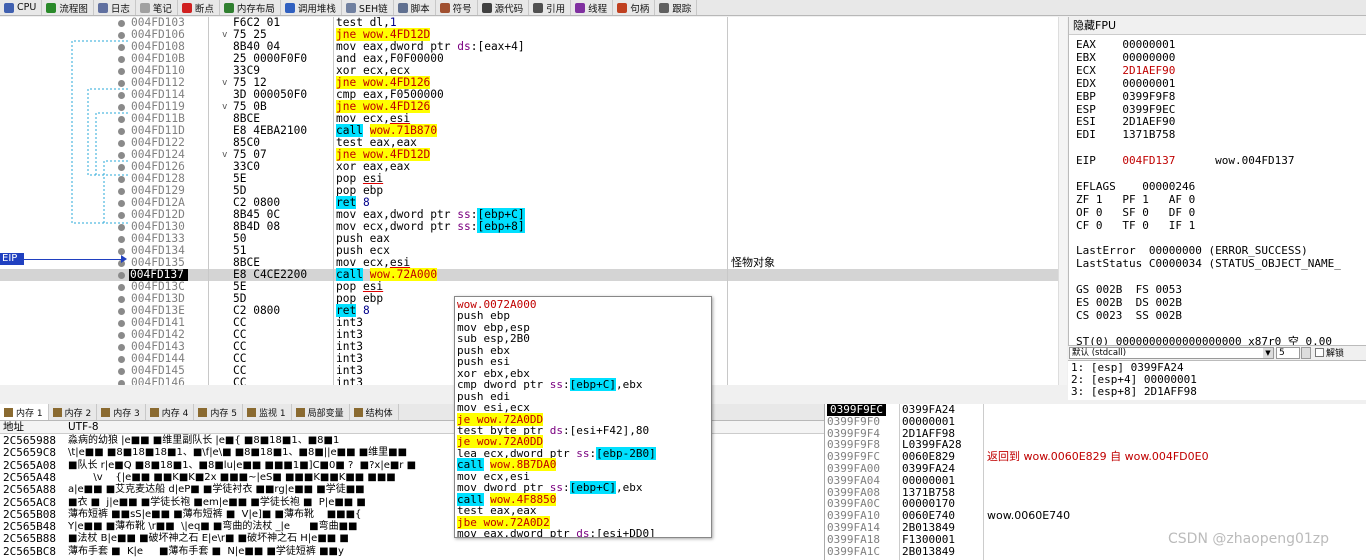 This screenshot has height=560, width=1366. Describe the element at coordinates (250, 7) in the screenshot. I see `tab-5: 内存布局` at that location.